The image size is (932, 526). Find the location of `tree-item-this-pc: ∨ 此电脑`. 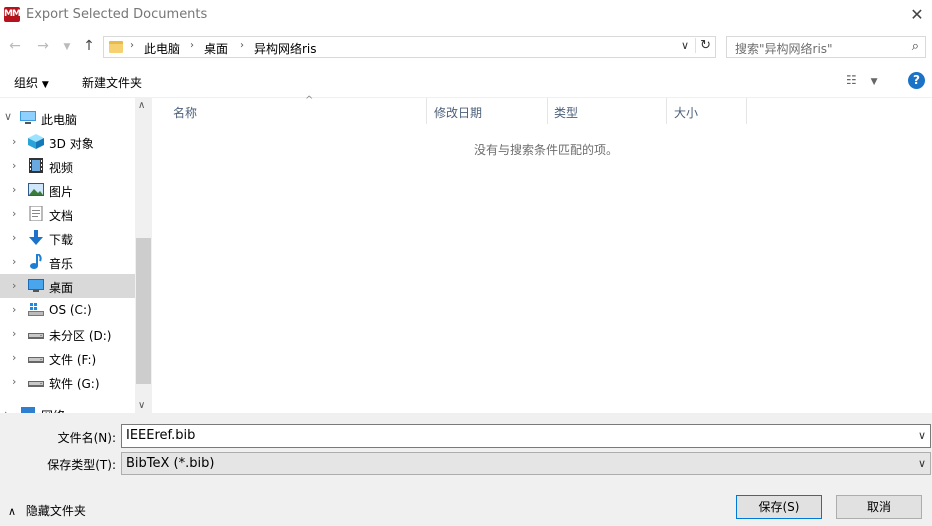

tree-item-this-pc: ∨ 此电脑 is located at coordinates (67, 118).